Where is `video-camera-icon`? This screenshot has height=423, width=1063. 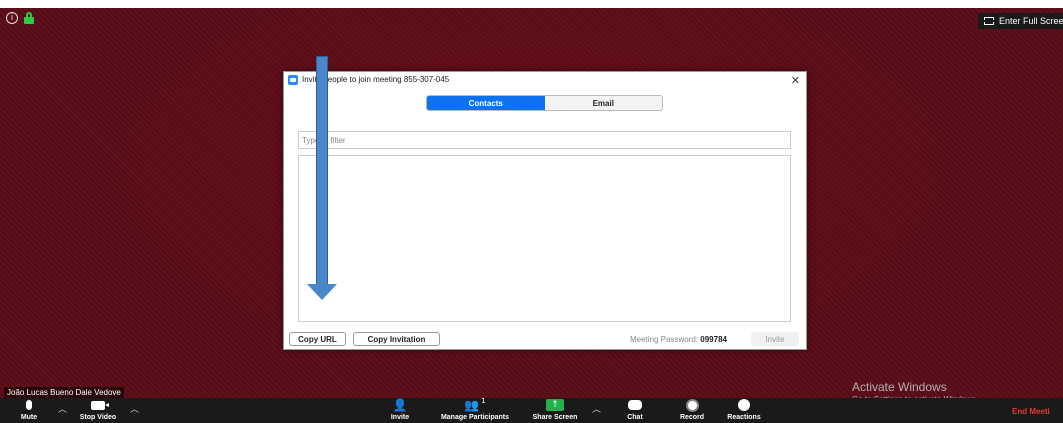
video-camera-icon is located at coordinates (100, 405).